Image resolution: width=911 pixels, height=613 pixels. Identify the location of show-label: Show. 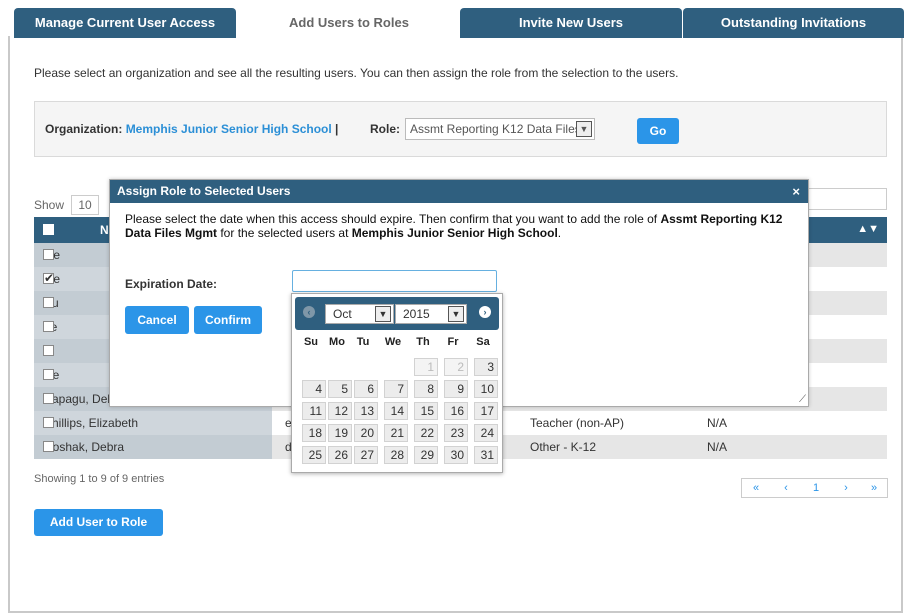
(49, 205).